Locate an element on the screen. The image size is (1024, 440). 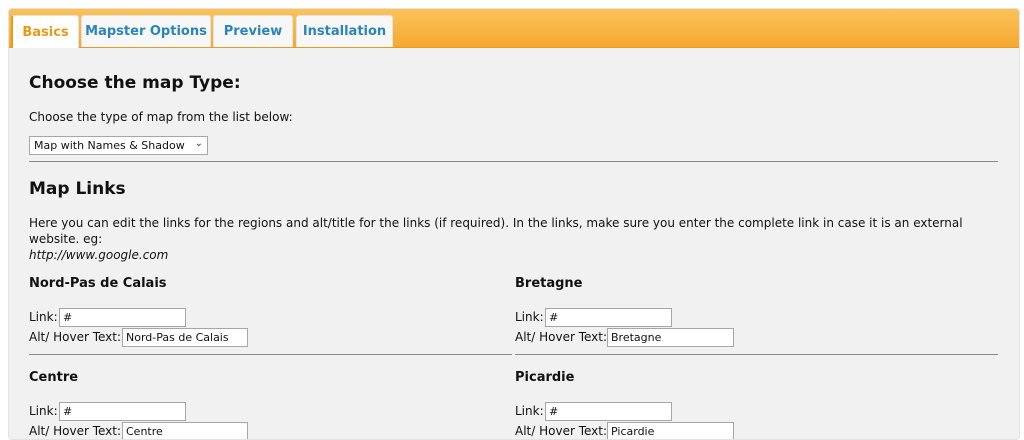
tab-installation: Installation is located at coordinates (344, 31).